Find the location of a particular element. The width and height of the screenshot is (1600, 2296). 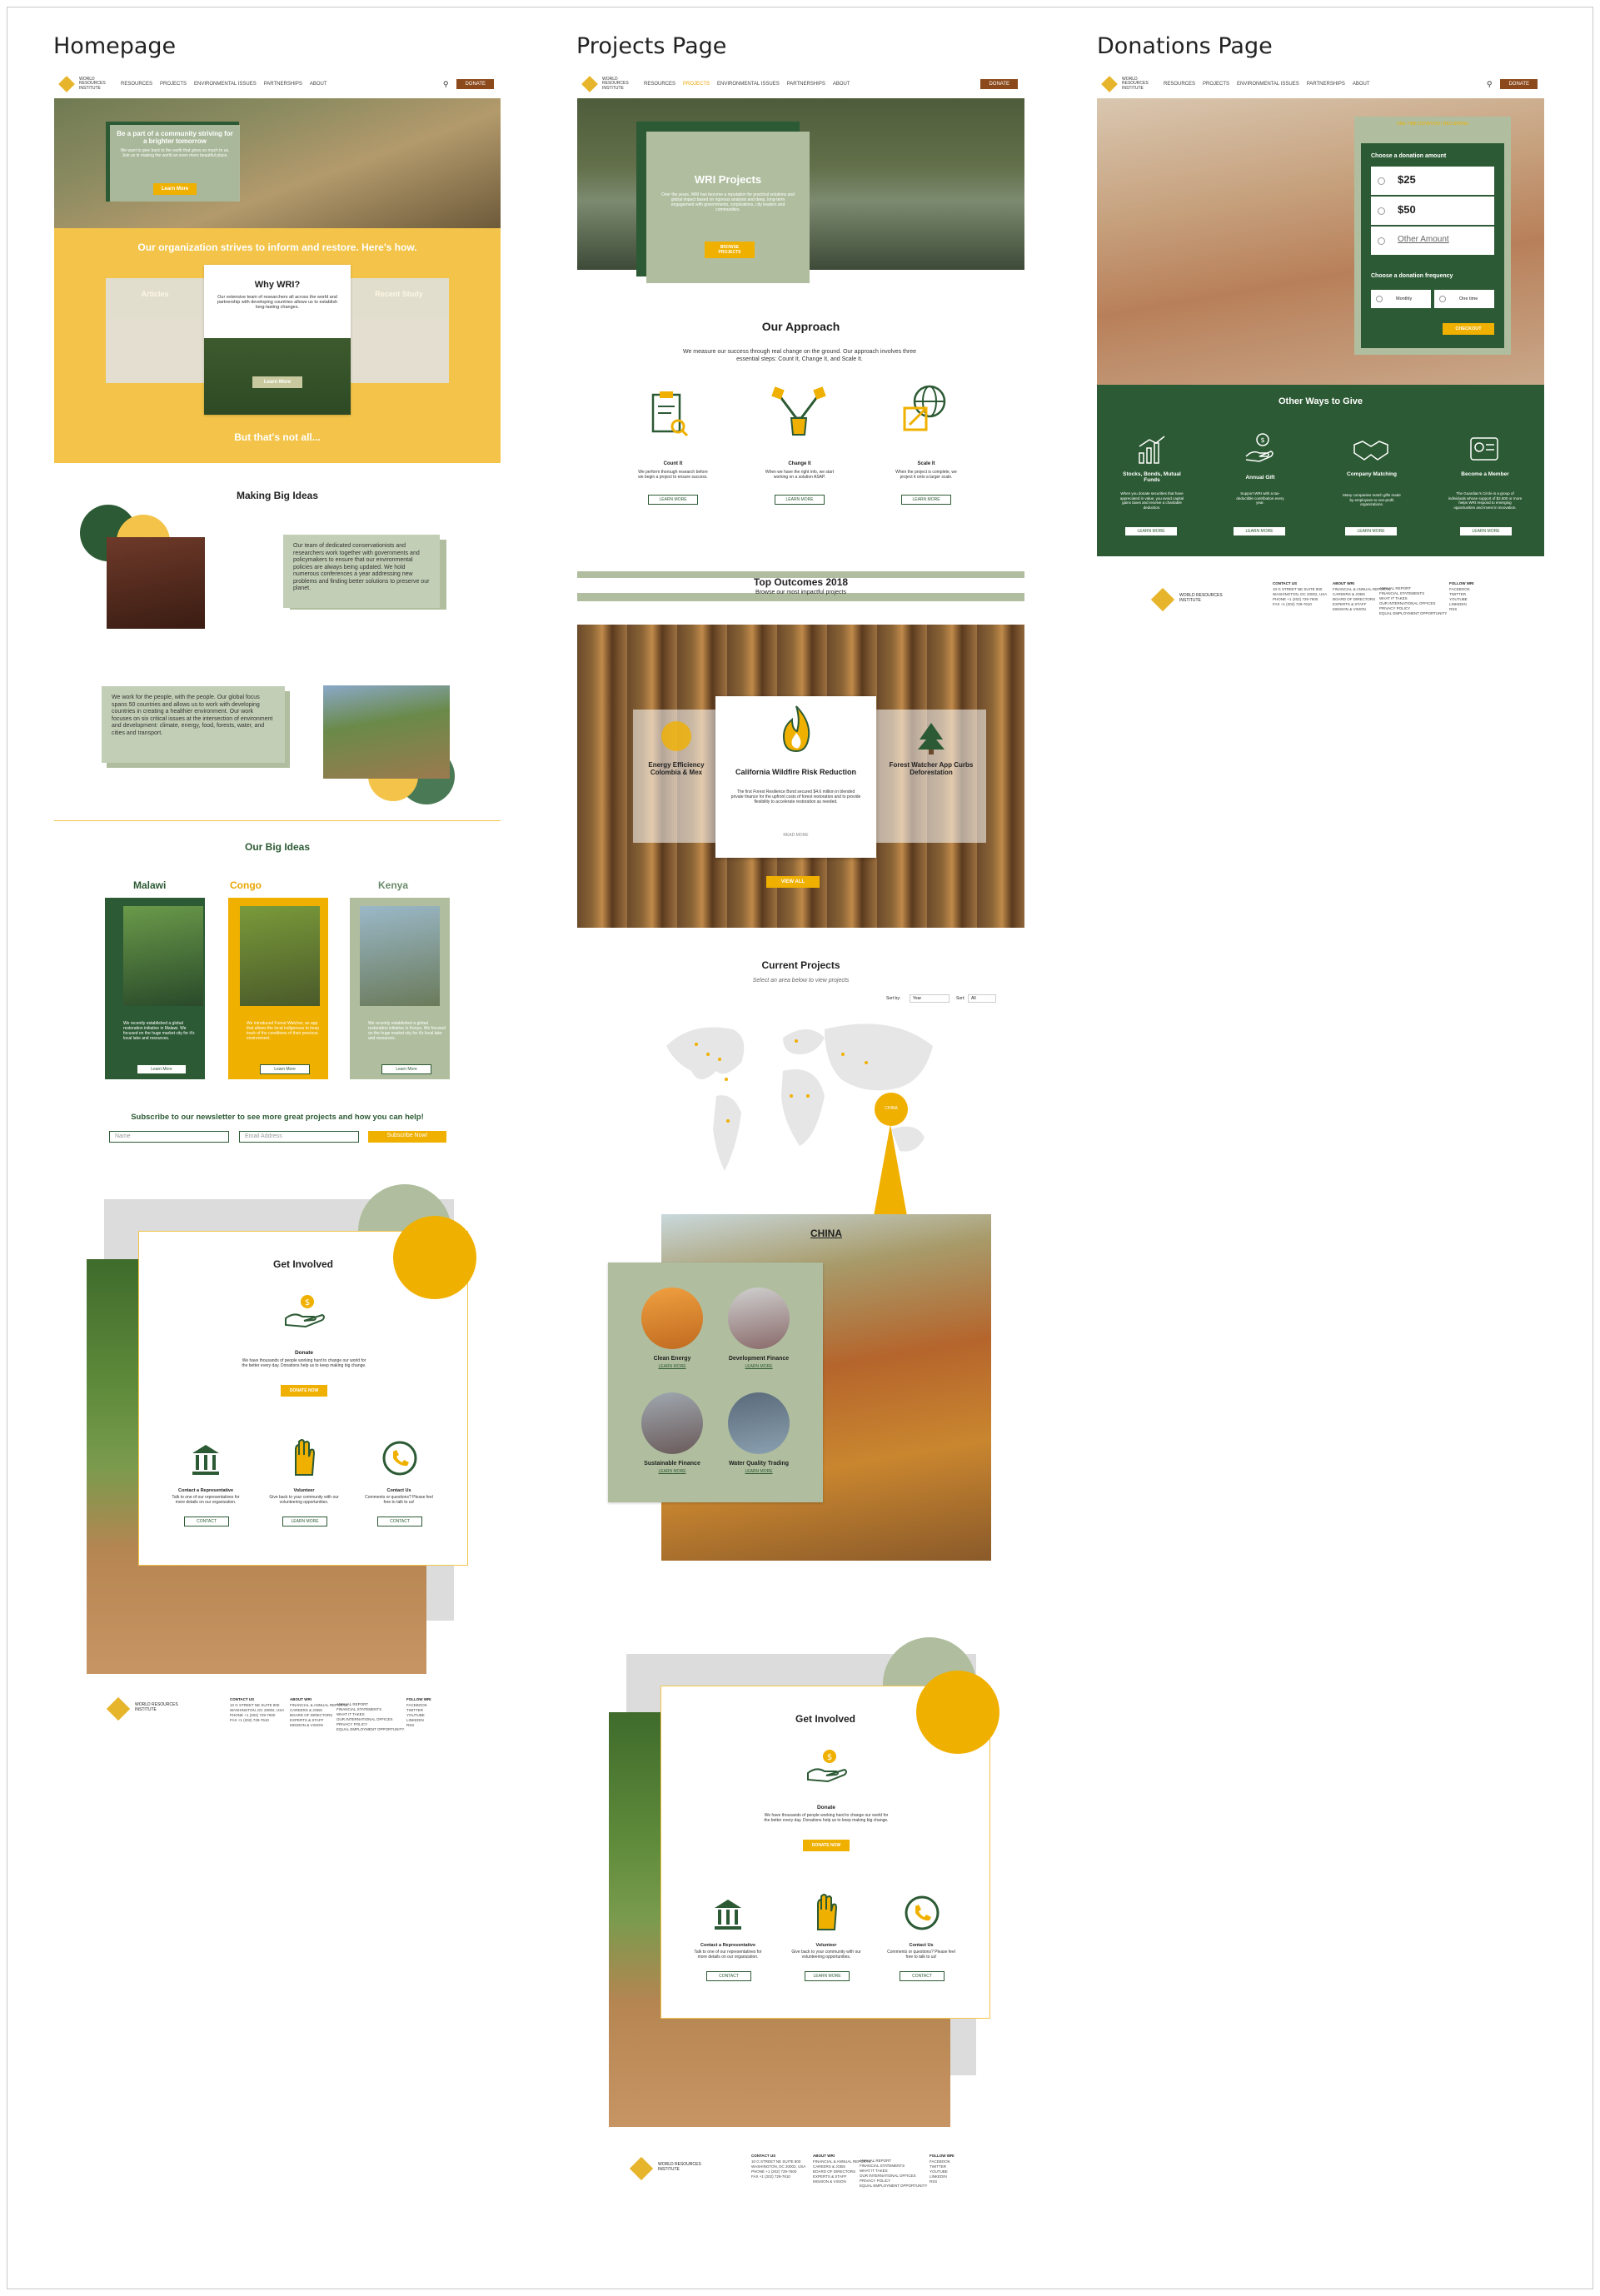

count-it-learn-more: LEARN MORE is located at coordinates (673, 500).